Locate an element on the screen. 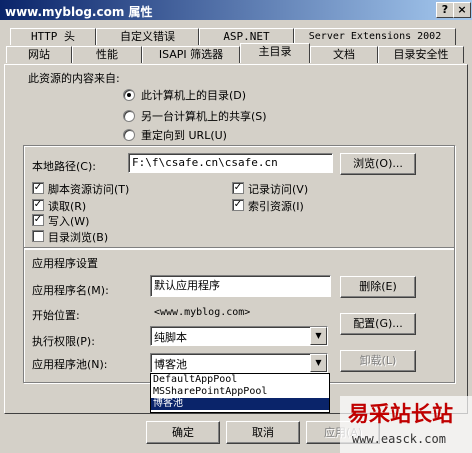 This screenshot has height=453, width=472. watermark-overlay: 易采站长站 www.easck.com is located at coordinates (406, 424).